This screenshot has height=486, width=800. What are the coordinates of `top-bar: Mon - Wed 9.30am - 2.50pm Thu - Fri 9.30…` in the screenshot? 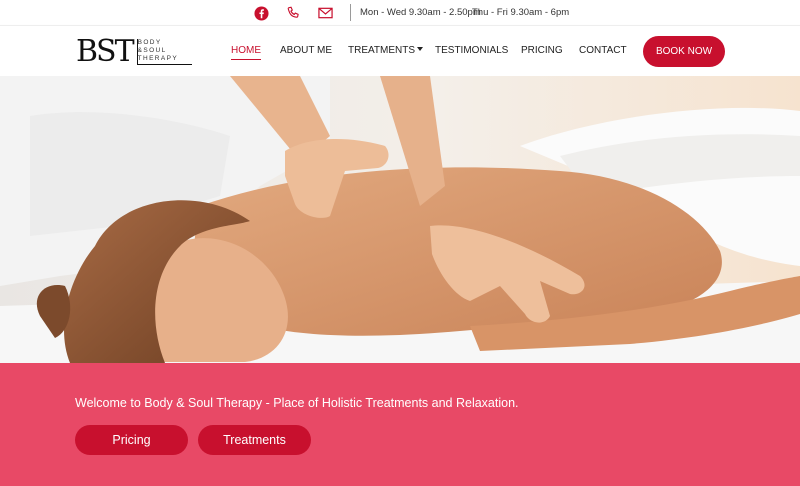 It's located at (400, 12).